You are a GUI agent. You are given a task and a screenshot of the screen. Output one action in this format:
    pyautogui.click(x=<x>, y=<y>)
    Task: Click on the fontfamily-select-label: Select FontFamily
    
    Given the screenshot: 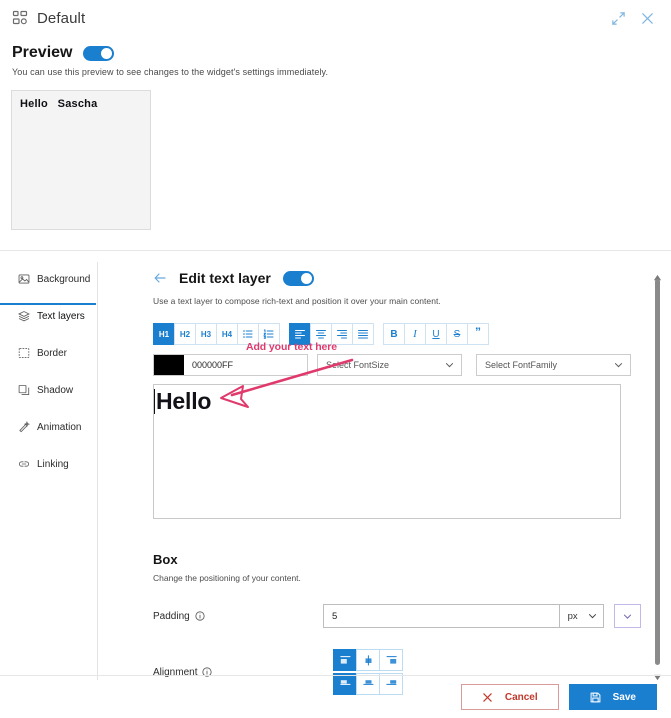 What is the action you would take?
    pyautogui.click(x=521, y=365)
    